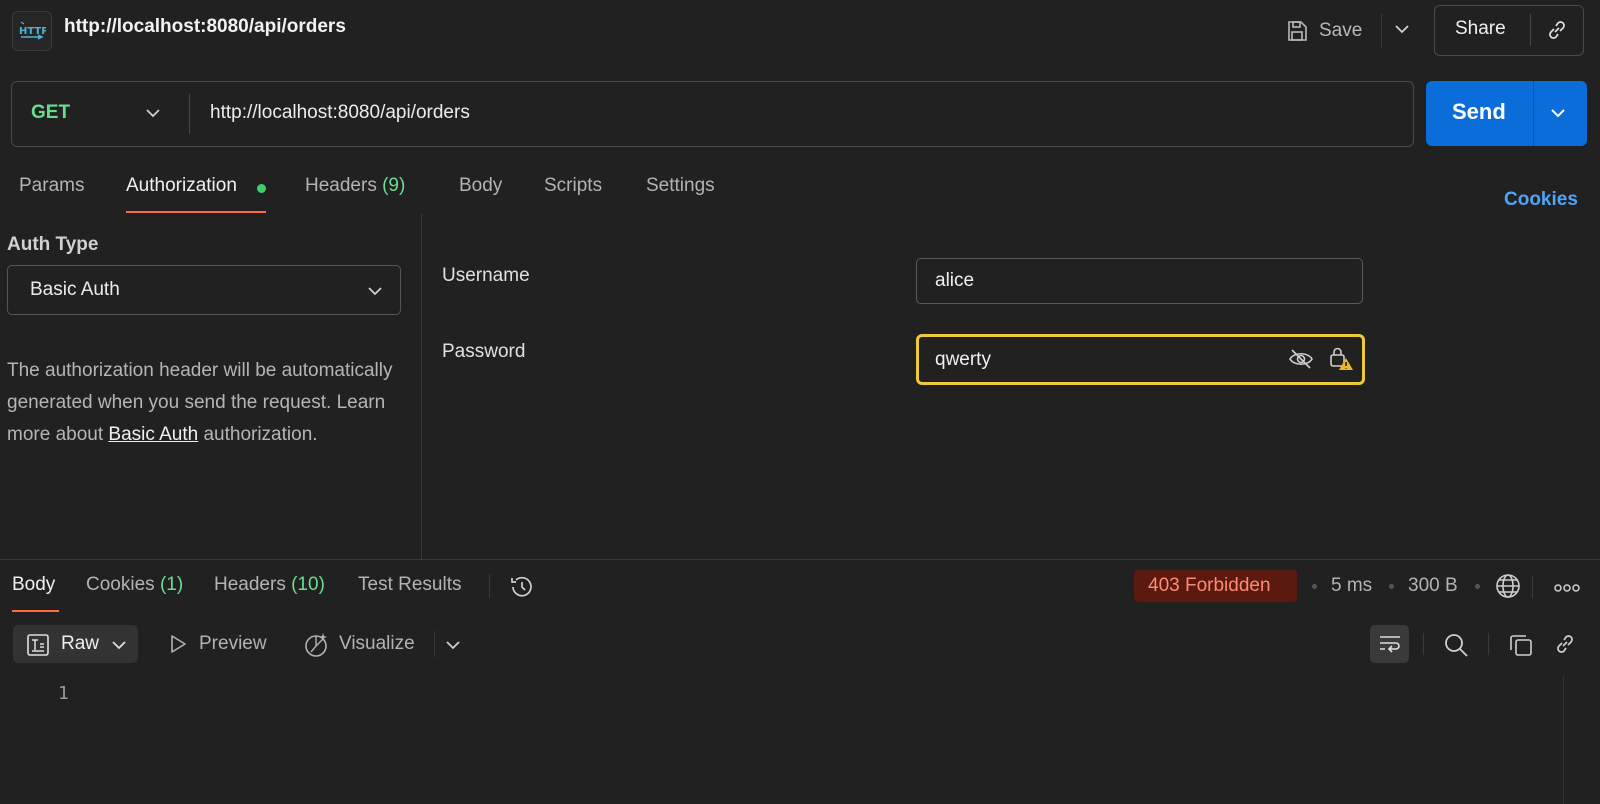 The image size is (1600, 804). I want to click on copy-link-icon, so click(1557, 30).